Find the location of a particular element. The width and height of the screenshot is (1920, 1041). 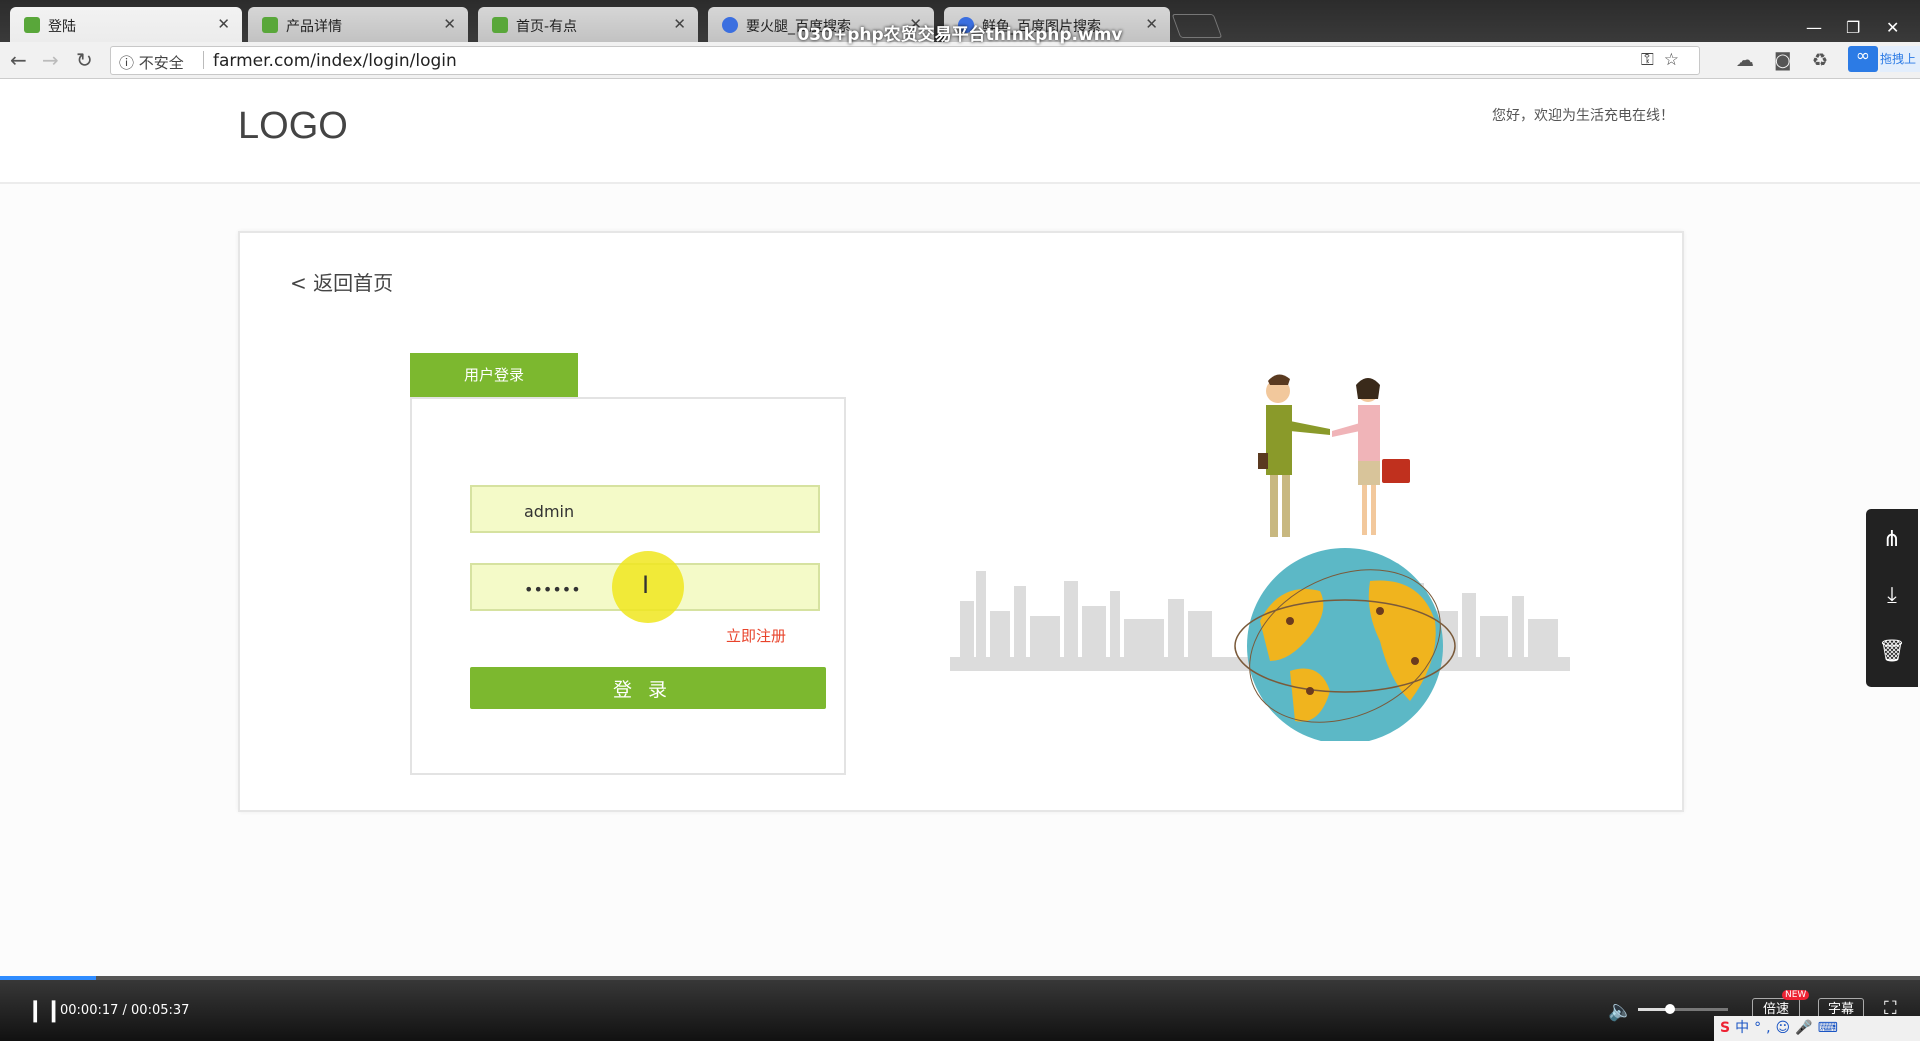

login-form: I 立即注册 登录 is located at coordinates (628, 586).